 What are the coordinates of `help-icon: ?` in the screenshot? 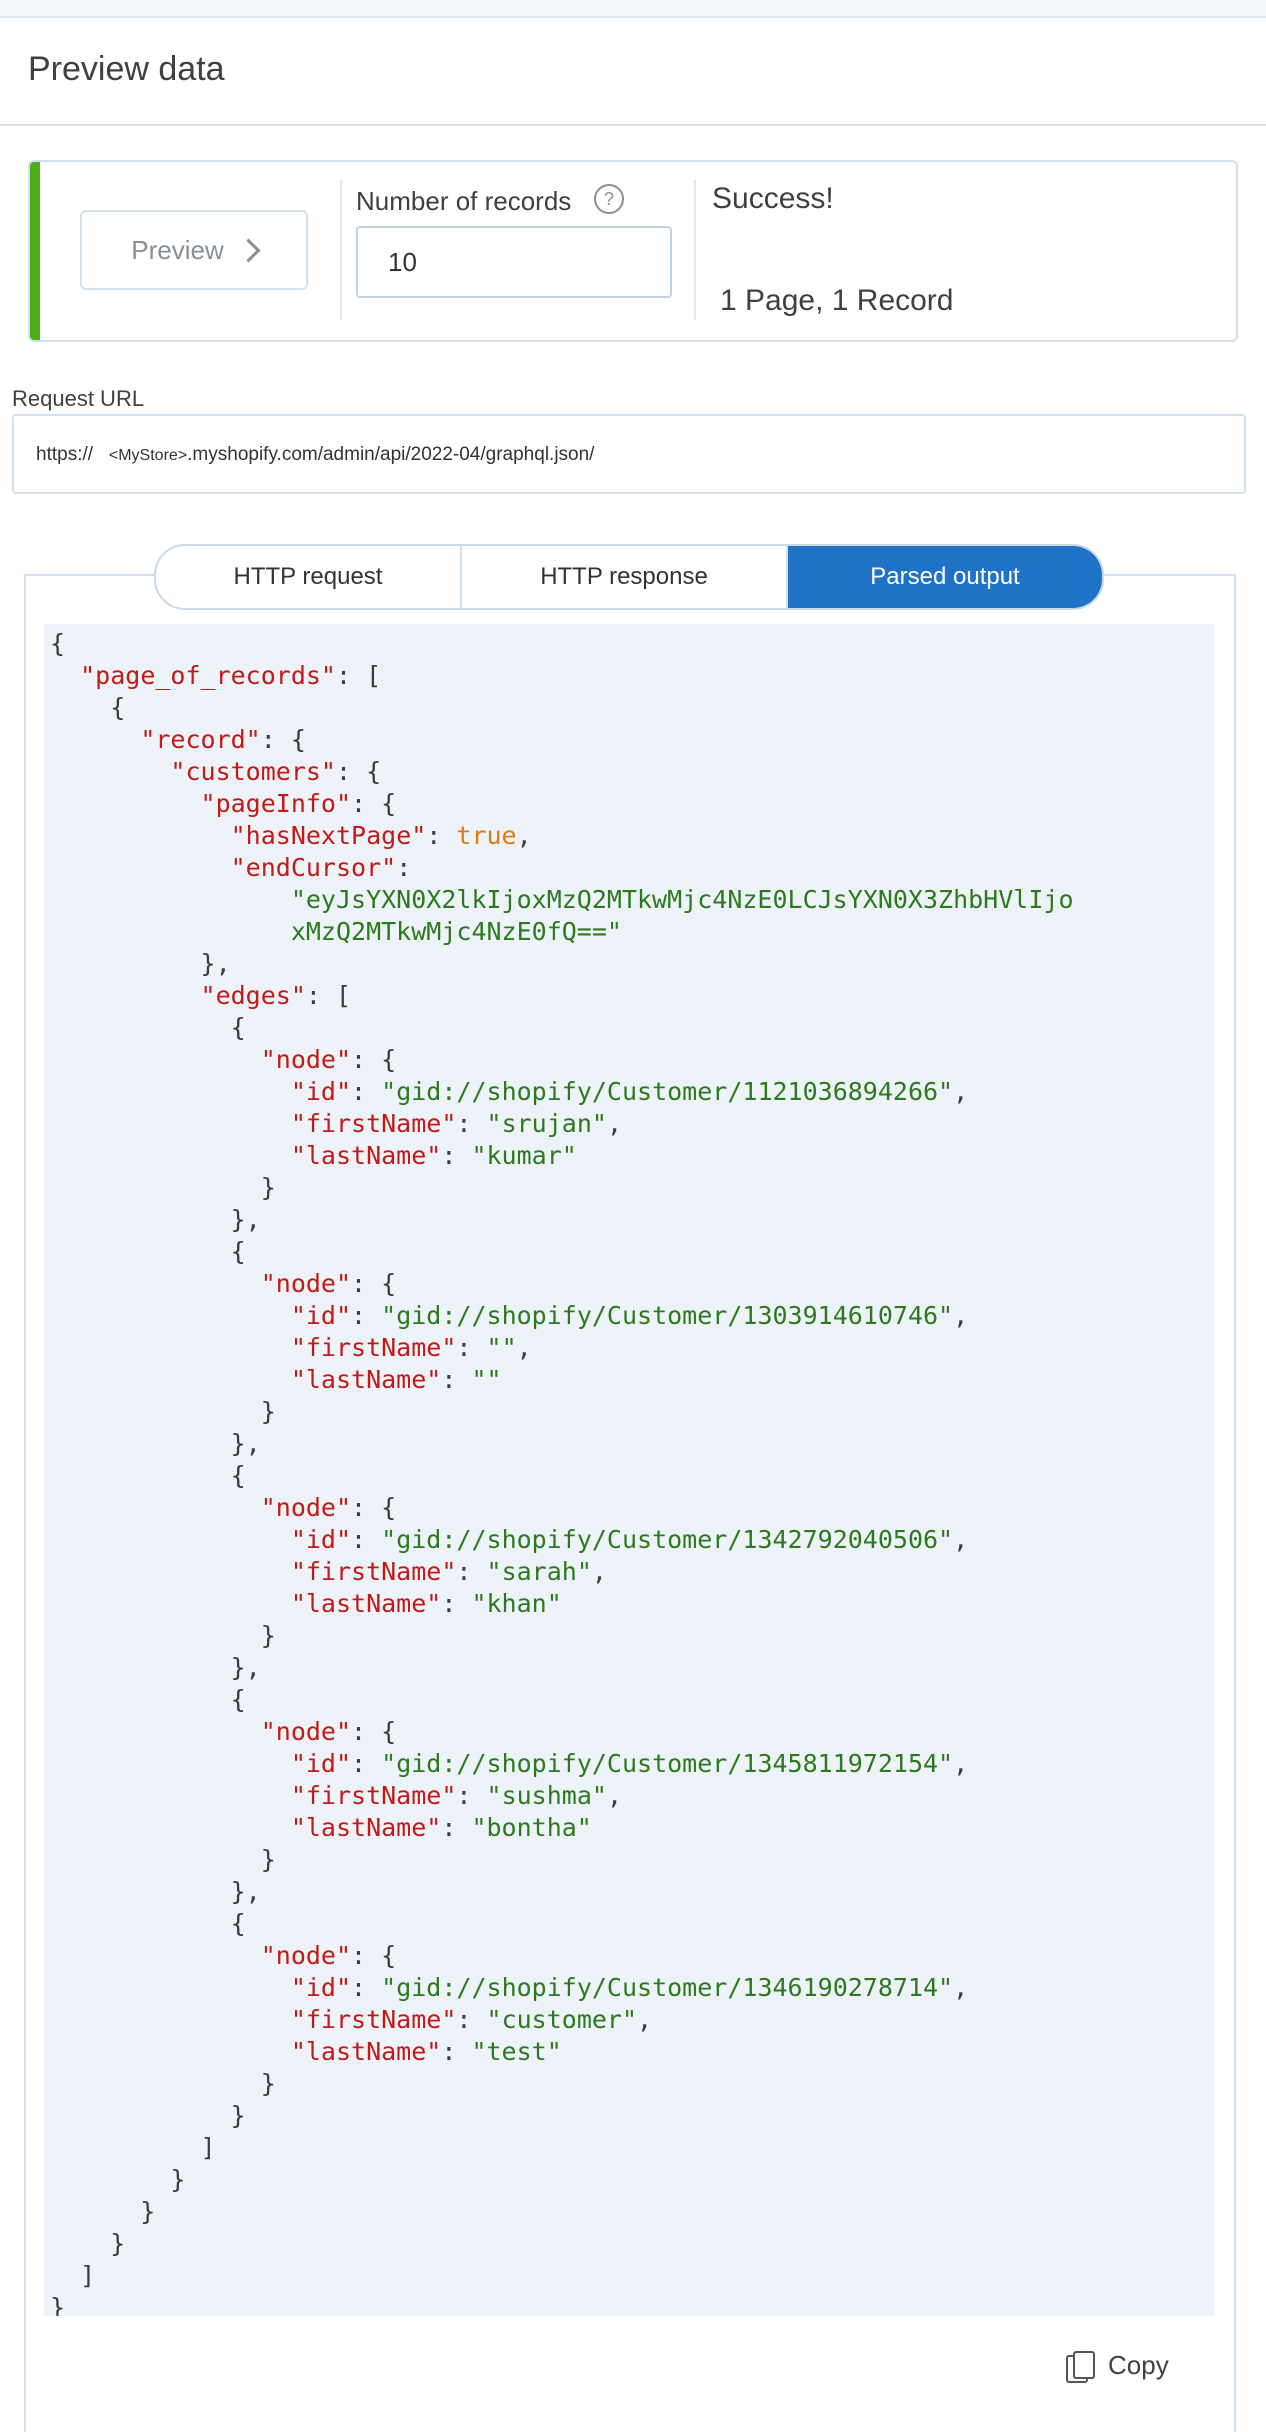 It's located at (609, 199).